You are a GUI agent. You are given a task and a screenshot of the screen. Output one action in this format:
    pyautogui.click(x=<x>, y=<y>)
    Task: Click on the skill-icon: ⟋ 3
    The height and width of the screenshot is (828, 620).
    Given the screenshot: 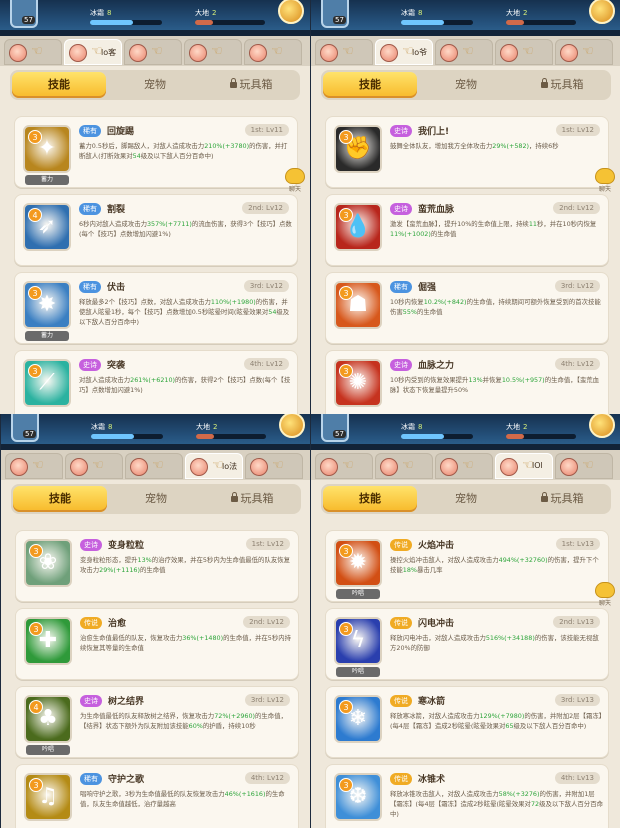 What is the action you would take?
    pyautogui.click(x=47, y=383)
    